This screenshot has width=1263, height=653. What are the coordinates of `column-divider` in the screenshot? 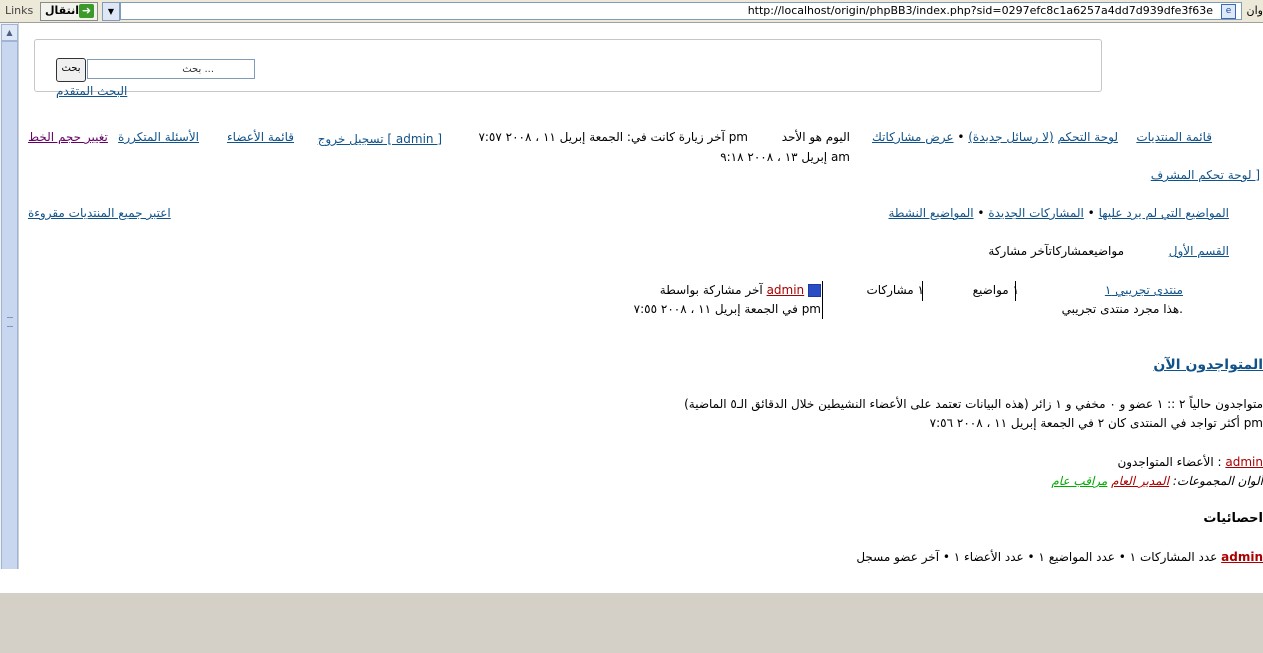 It's located at (822, 300).